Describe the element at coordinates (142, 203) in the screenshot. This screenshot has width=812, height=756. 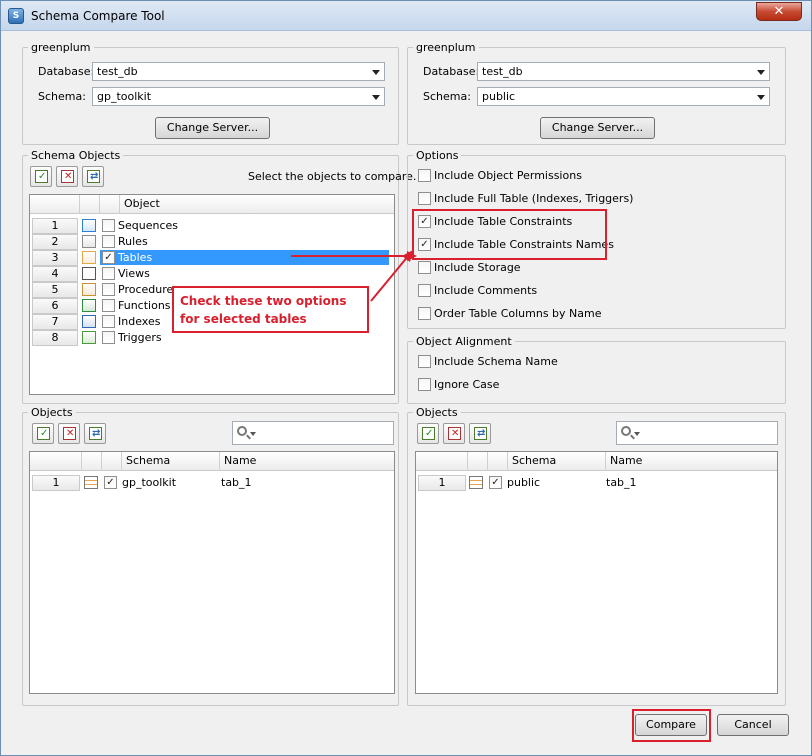
I see `header-object: Object` at that location.